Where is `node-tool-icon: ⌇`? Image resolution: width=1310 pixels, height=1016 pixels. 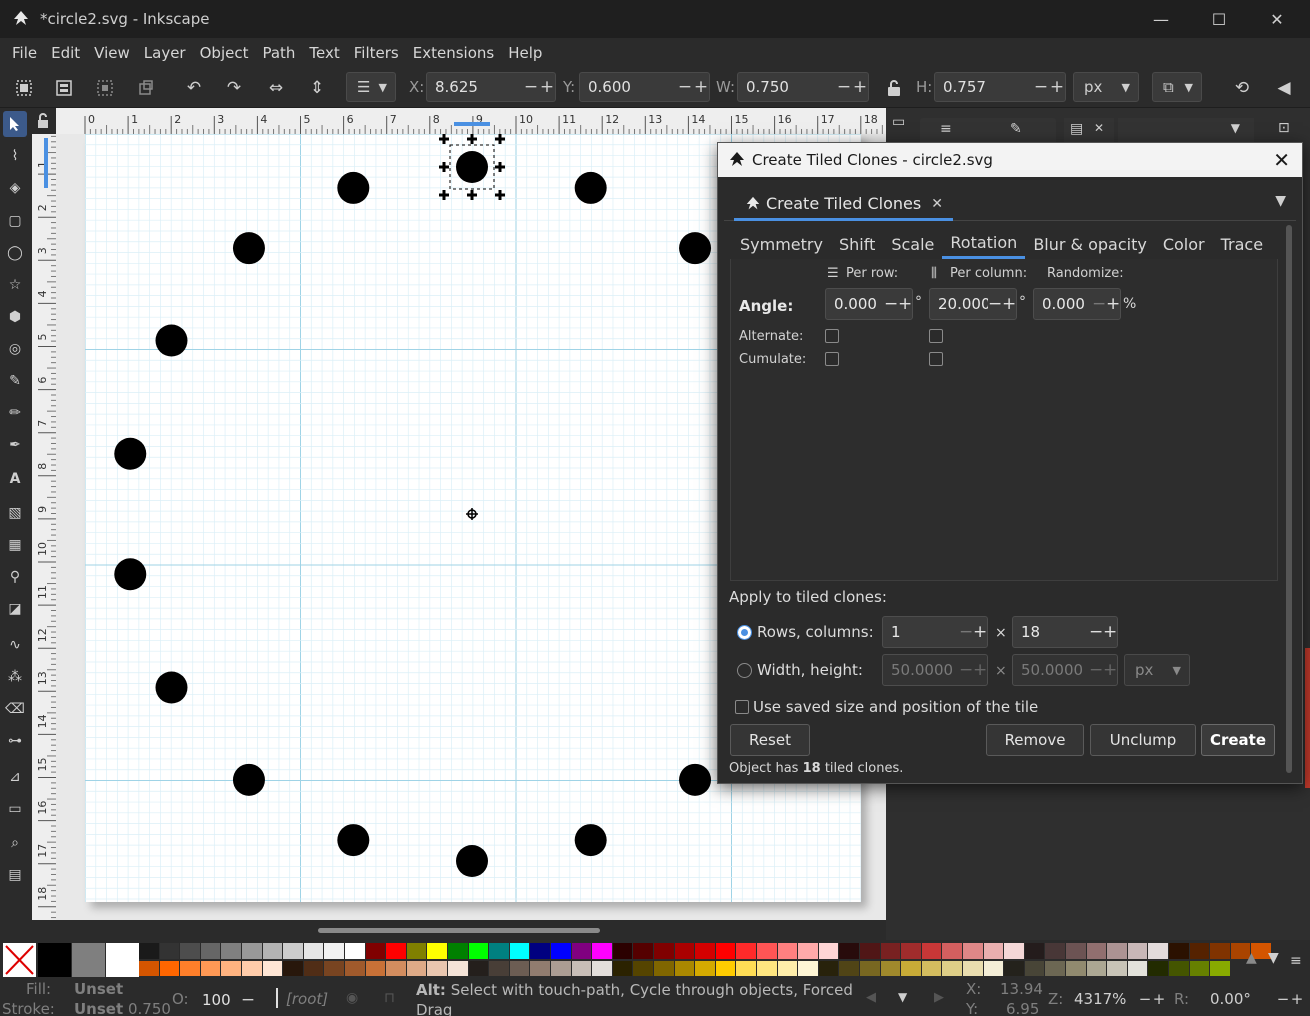
node-tool-icon: ⌇ is located at coordinates (15, 156).